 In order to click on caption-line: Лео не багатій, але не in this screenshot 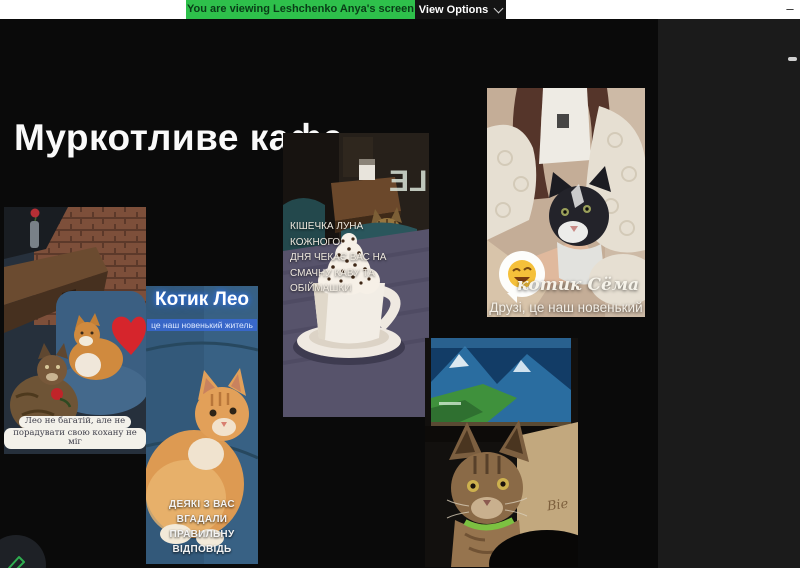, I will do `click(75, 422)`.